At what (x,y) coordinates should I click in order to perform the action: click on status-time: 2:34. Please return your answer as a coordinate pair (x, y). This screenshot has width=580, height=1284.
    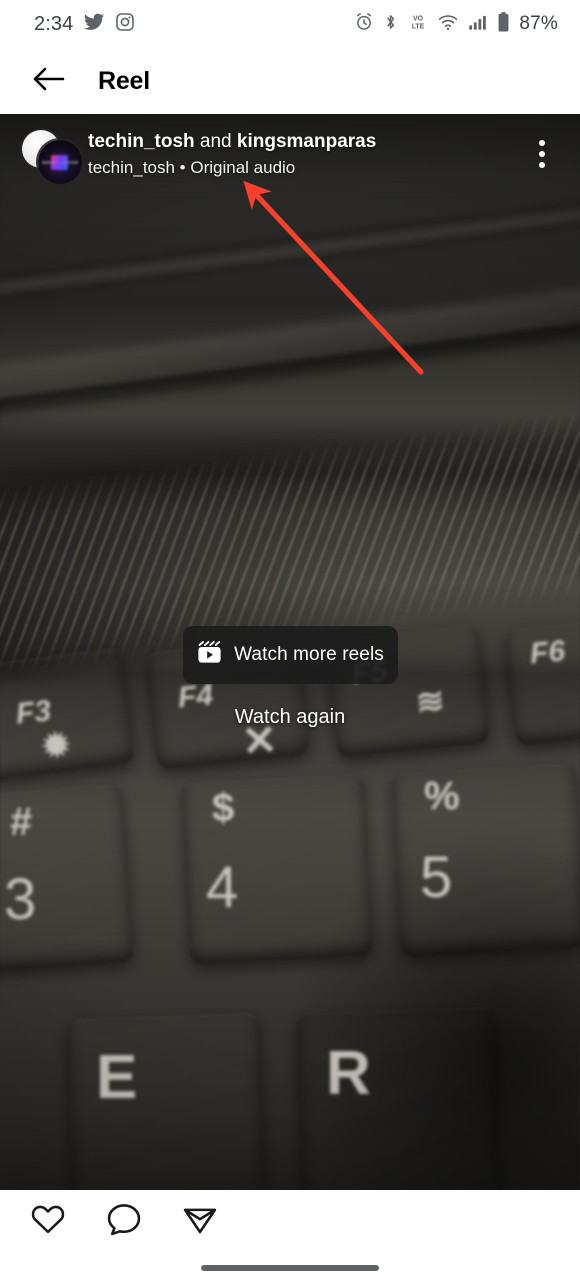
    Looking at the image, I should click on (54, 23).